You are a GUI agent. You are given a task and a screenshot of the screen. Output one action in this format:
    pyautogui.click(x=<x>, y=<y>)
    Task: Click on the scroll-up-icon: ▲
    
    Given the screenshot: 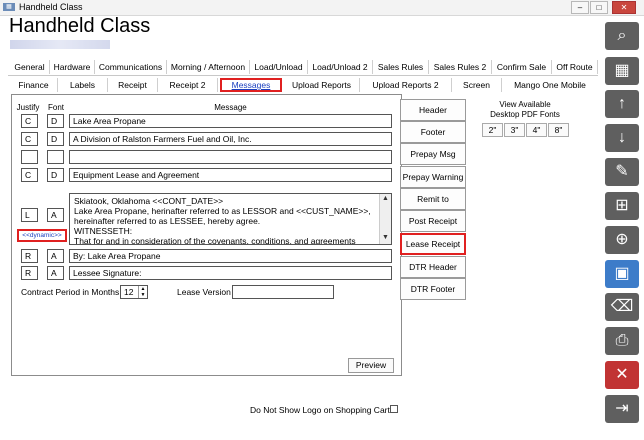 What is the action you would take?
    pyautogui.click(x=385, y=198)
    